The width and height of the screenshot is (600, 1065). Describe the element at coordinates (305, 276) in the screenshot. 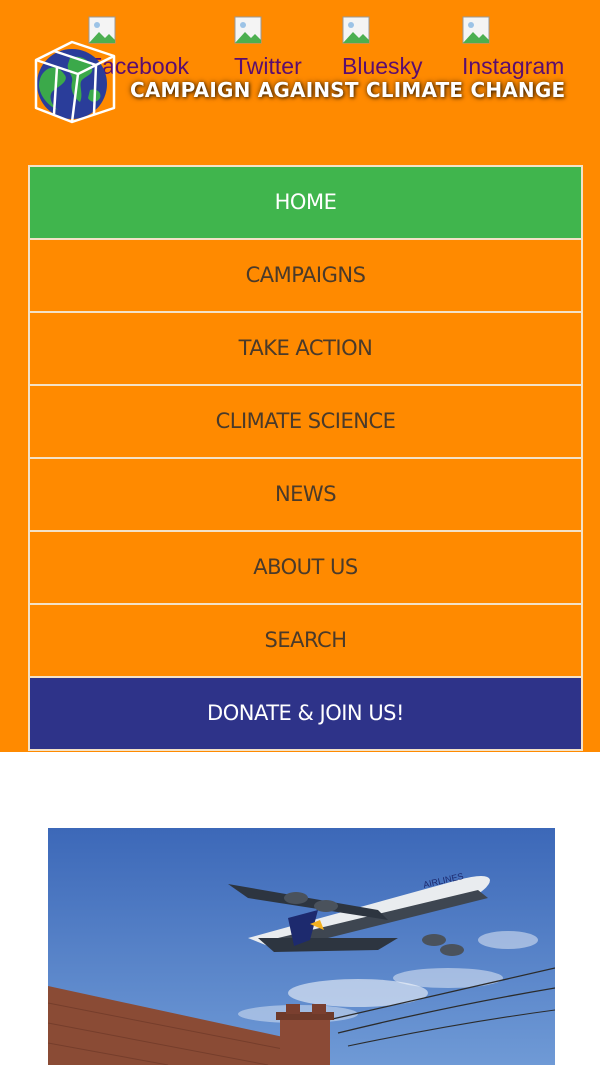

I see `nav-item-campaigns: CAMPAIGNS` at that location.